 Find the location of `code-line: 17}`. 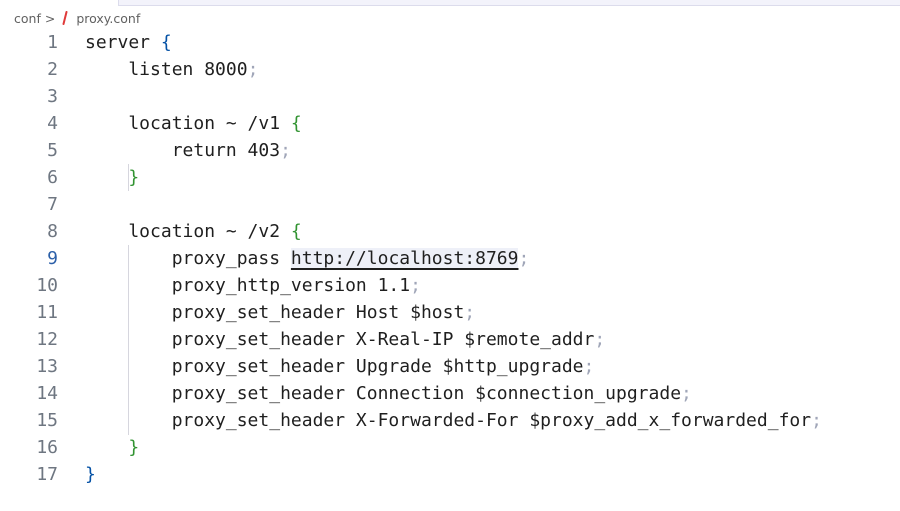

code-line: 17} is located at coordinates (450, 474).